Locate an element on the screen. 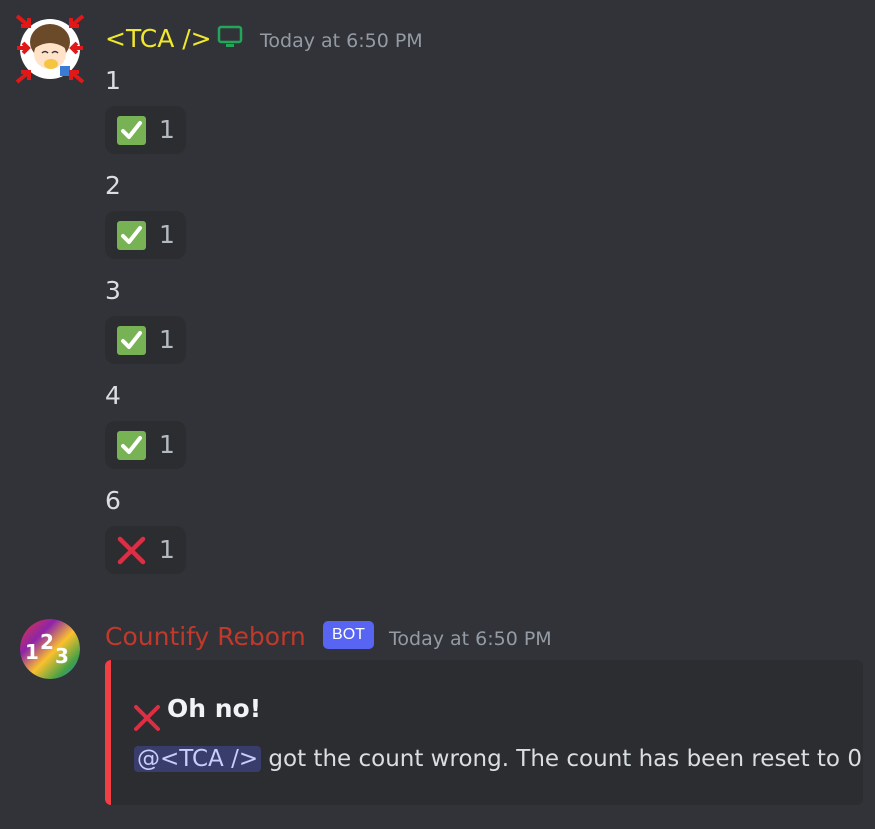 The image size is (875, 829). desktop-icon is located at coordinates (230, 37).